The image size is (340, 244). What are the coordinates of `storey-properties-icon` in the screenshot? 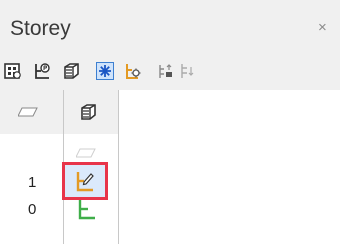 It's located at (42, 71).